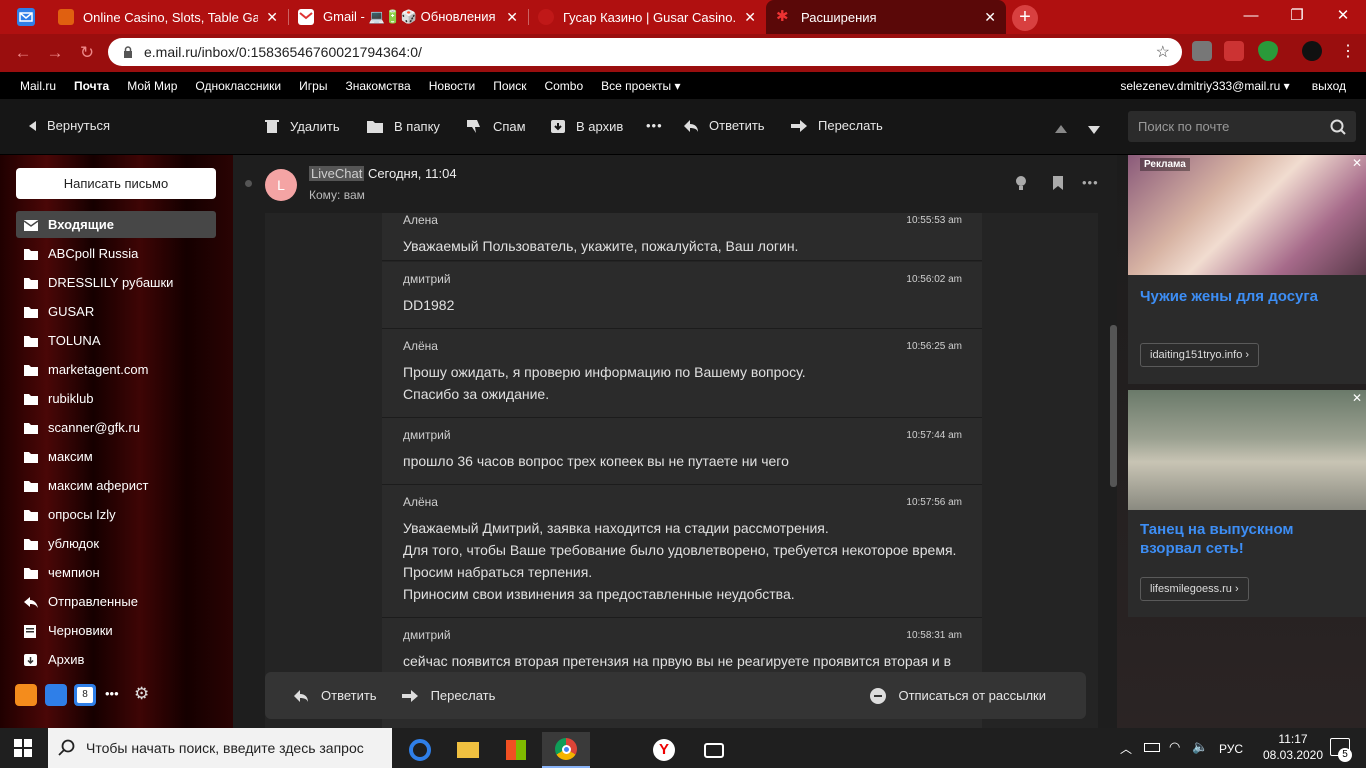 Image resolution: width=1366 pixels, height=768 pixels. What do you see at coordinates (737, 125) in the screenshot?
I see `reply-label: Ответить` at bounding box center [737, 125].